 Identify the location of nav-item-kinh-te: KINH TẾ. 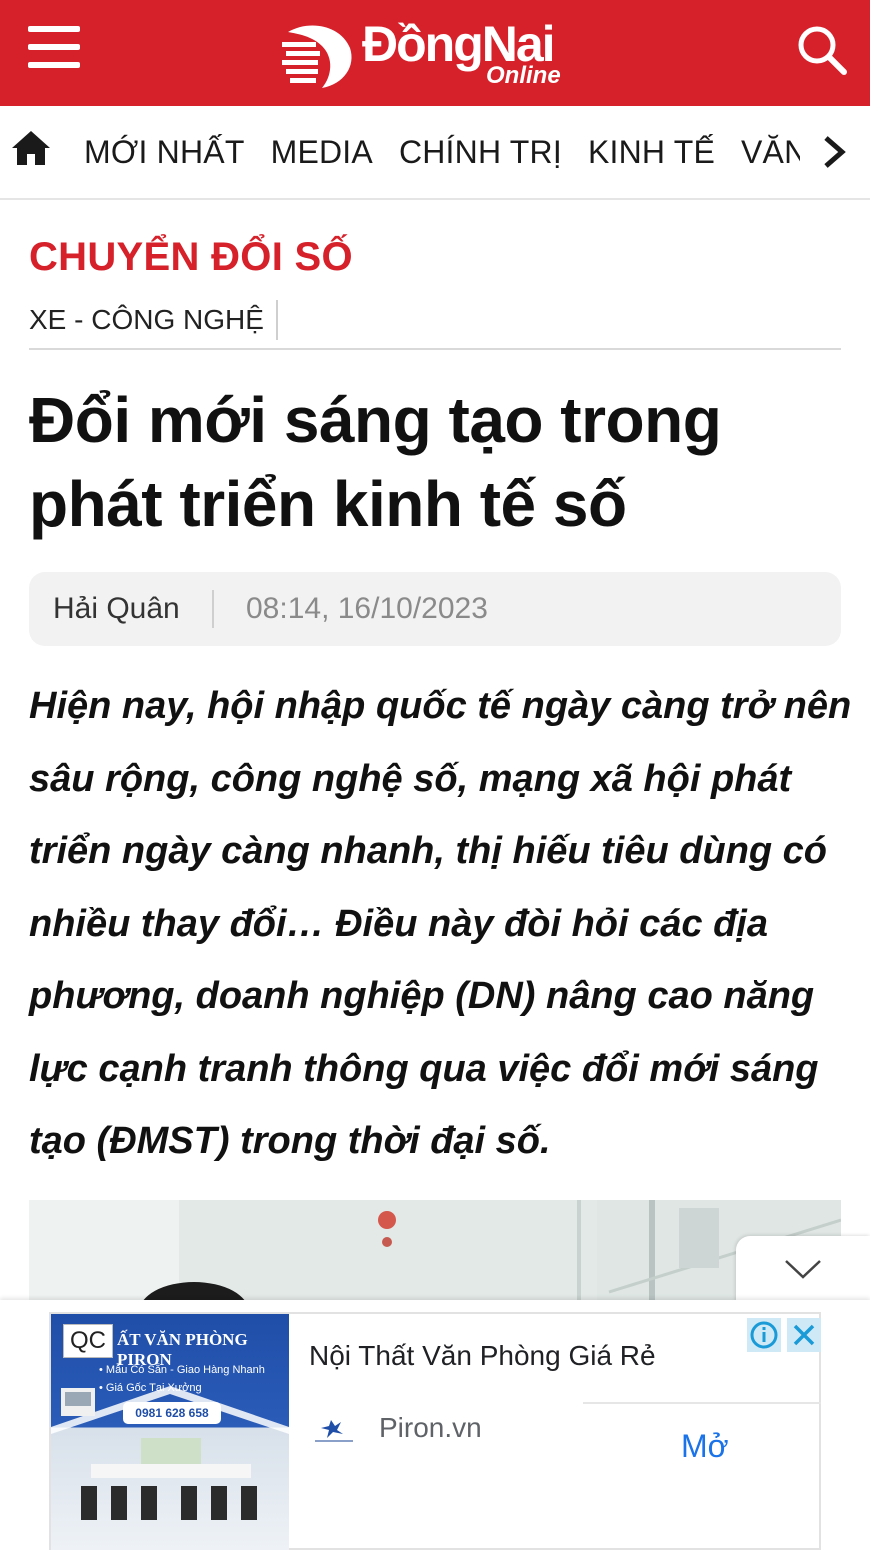
(651, 152).